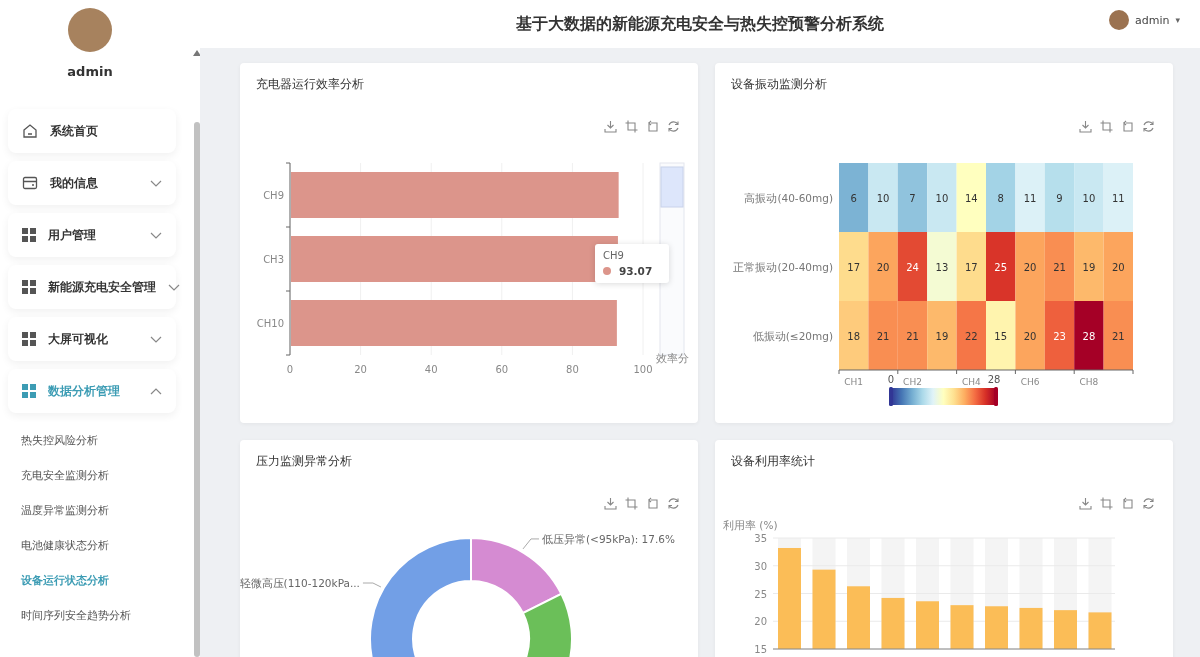 This screenshot has width=1200, height=657. Describe the element at coordinates (30, 131) in the screenshot. I see `home-icon` at that location.